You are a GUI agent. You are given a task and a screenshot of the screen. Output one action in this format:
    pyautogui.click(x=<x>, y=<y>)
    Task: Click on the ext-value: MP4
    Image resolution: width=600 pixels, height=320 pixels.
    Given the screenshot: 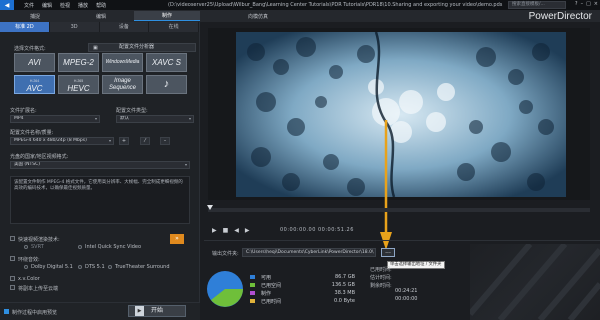 What is the action you would take?
    pyautogui.click(x=19, y=118)
    